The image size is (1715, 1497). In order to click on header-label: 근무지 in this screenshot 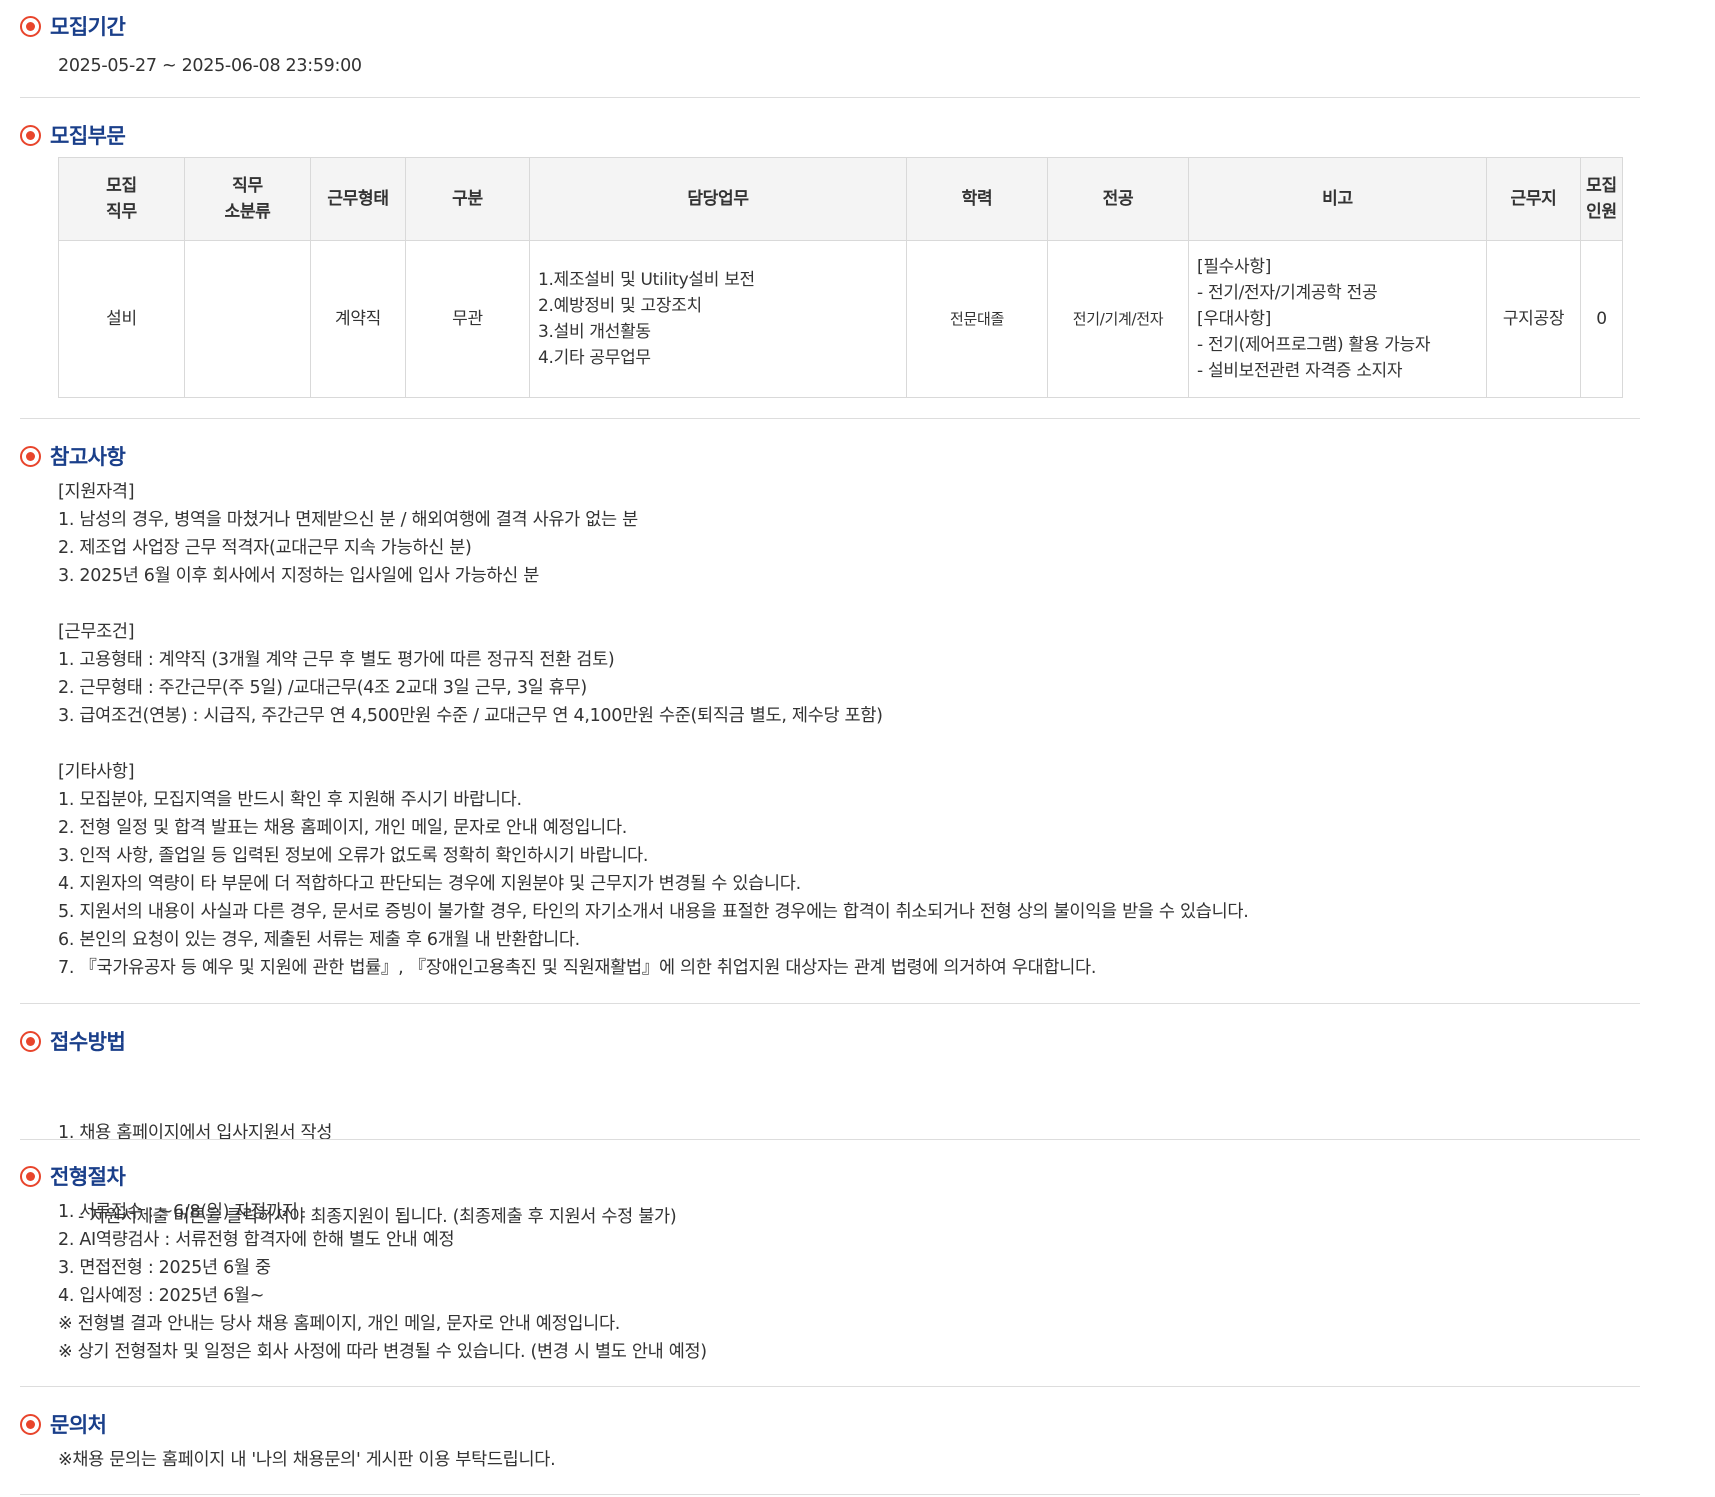, I will do `click(1533, 199)`.